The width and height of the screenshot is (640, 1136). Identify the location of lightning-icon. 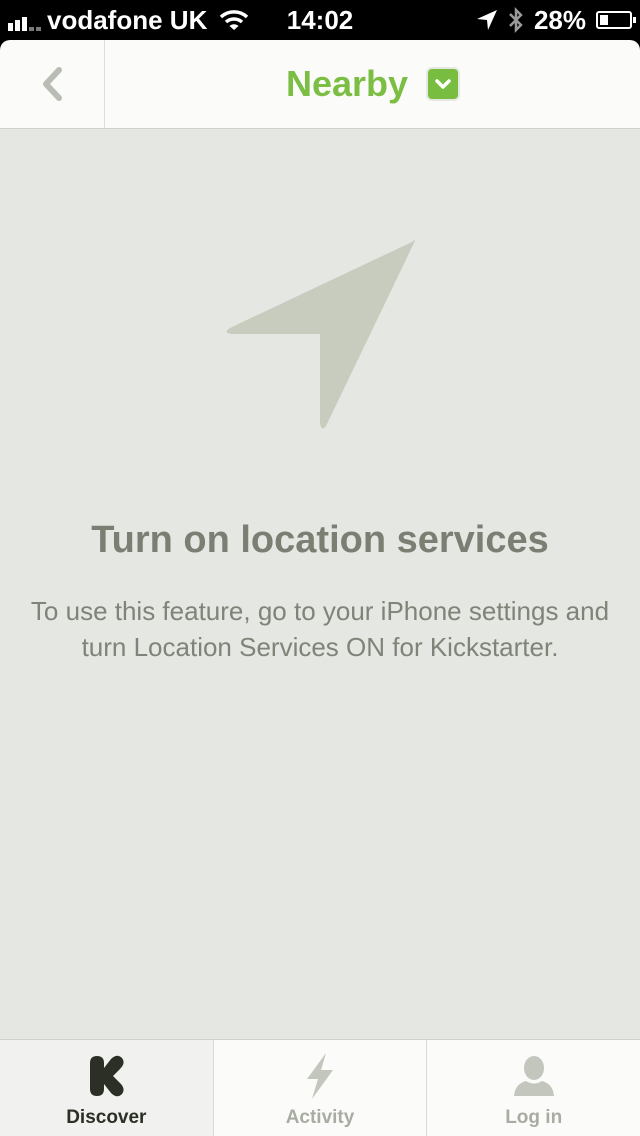
(320, 1076).